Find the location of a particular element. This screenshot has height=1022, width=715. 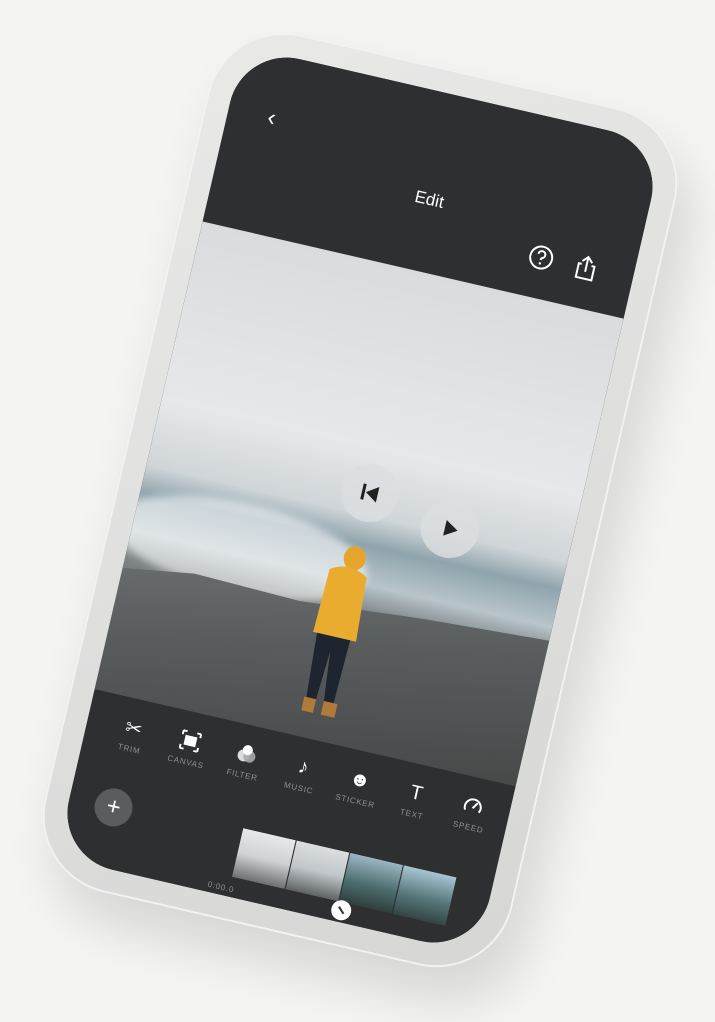

play-button is located at coordinates (450, 529).